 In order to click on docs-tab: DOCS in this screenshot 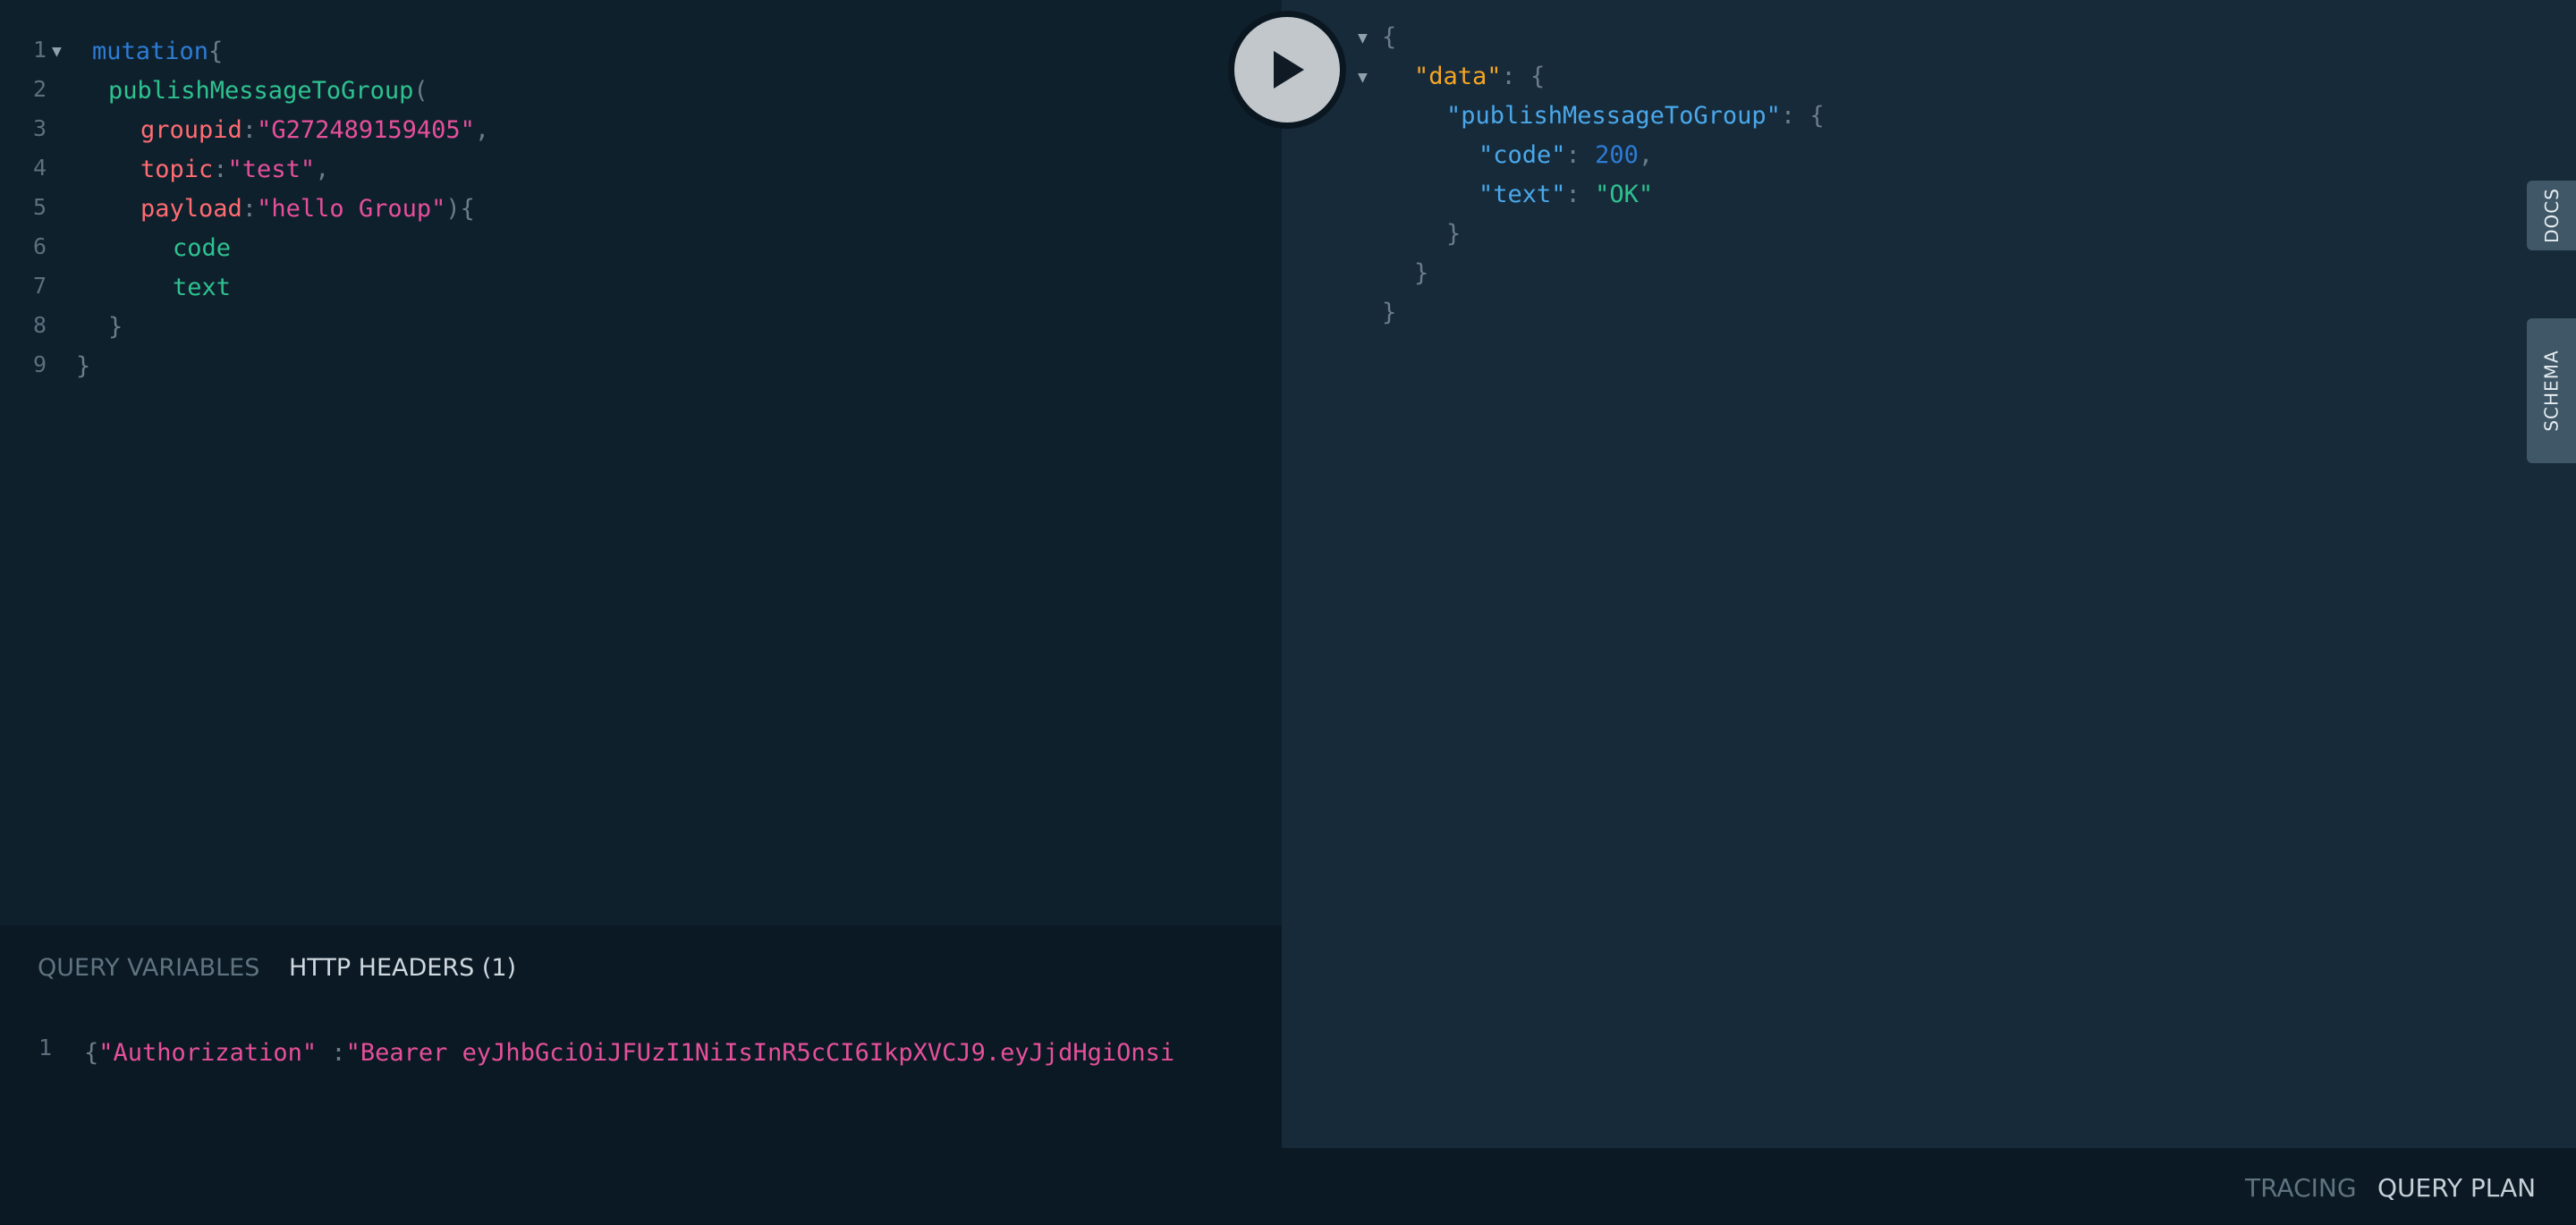, I will do `click(2551, 215)`.